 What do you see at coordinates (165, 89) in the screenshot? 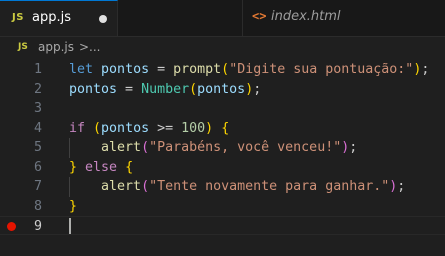
I see `code-text: pontos = Number(pontos);` at bounding box center [165, 89].